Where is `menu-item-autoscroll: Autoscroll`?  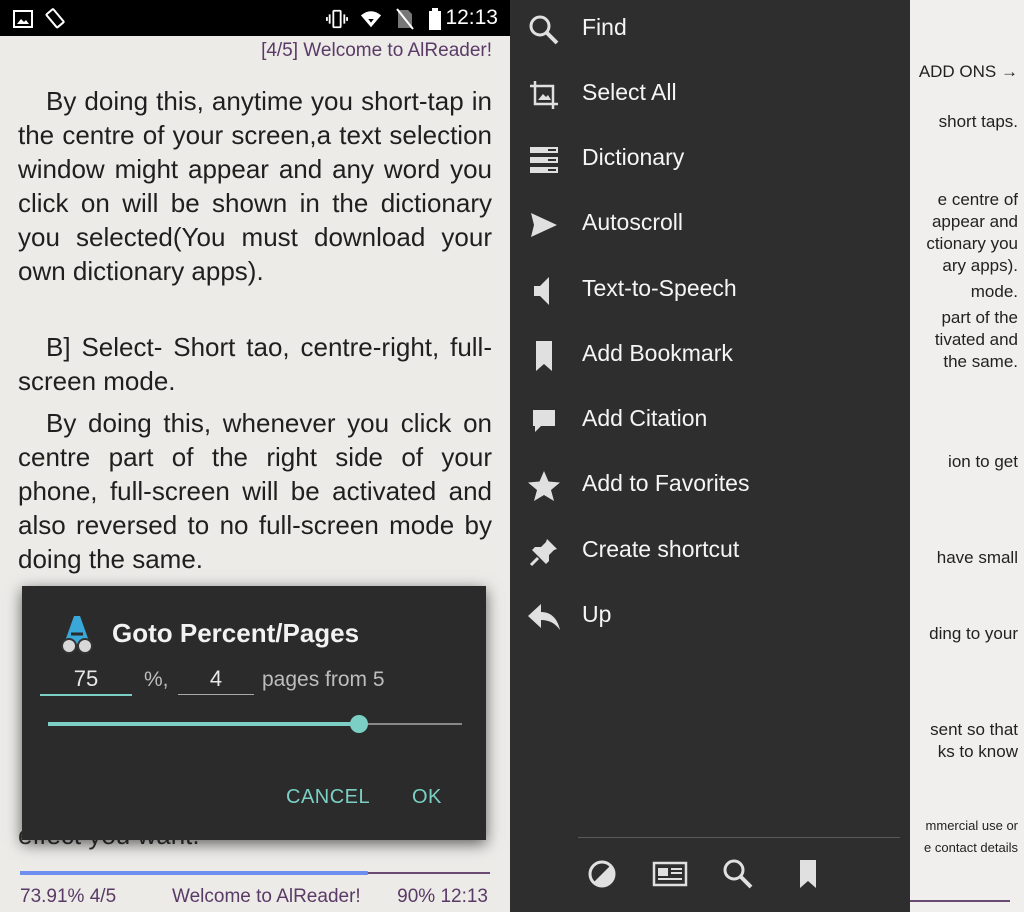 menu-item-autoscroll: Autoscroll is located at coordinates (710, 225).